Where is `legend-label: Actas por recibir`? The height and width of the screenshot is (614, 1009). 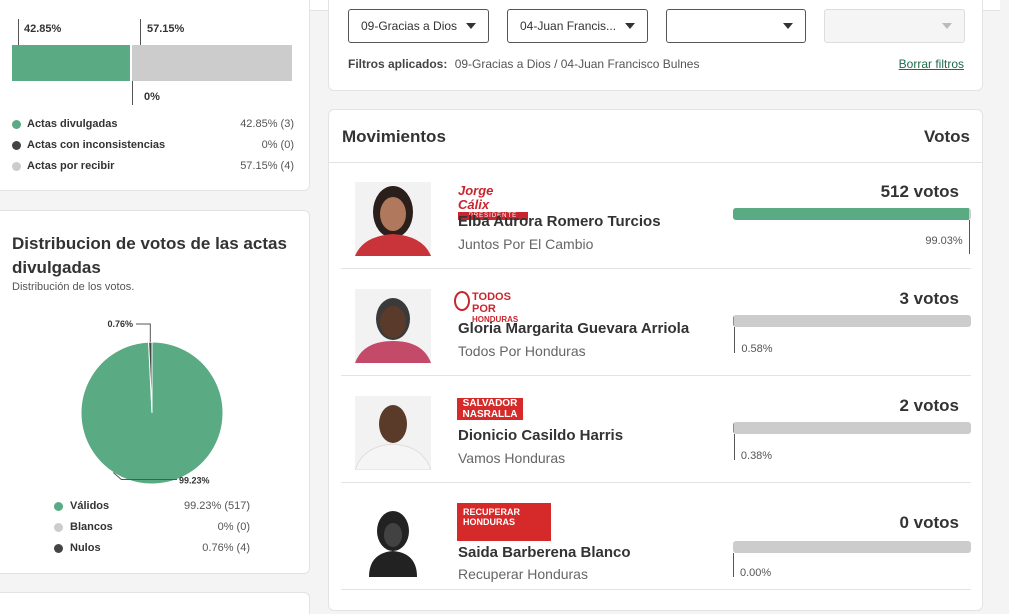 legend-label: Actas por recibir is located at coordinates (71, 166).